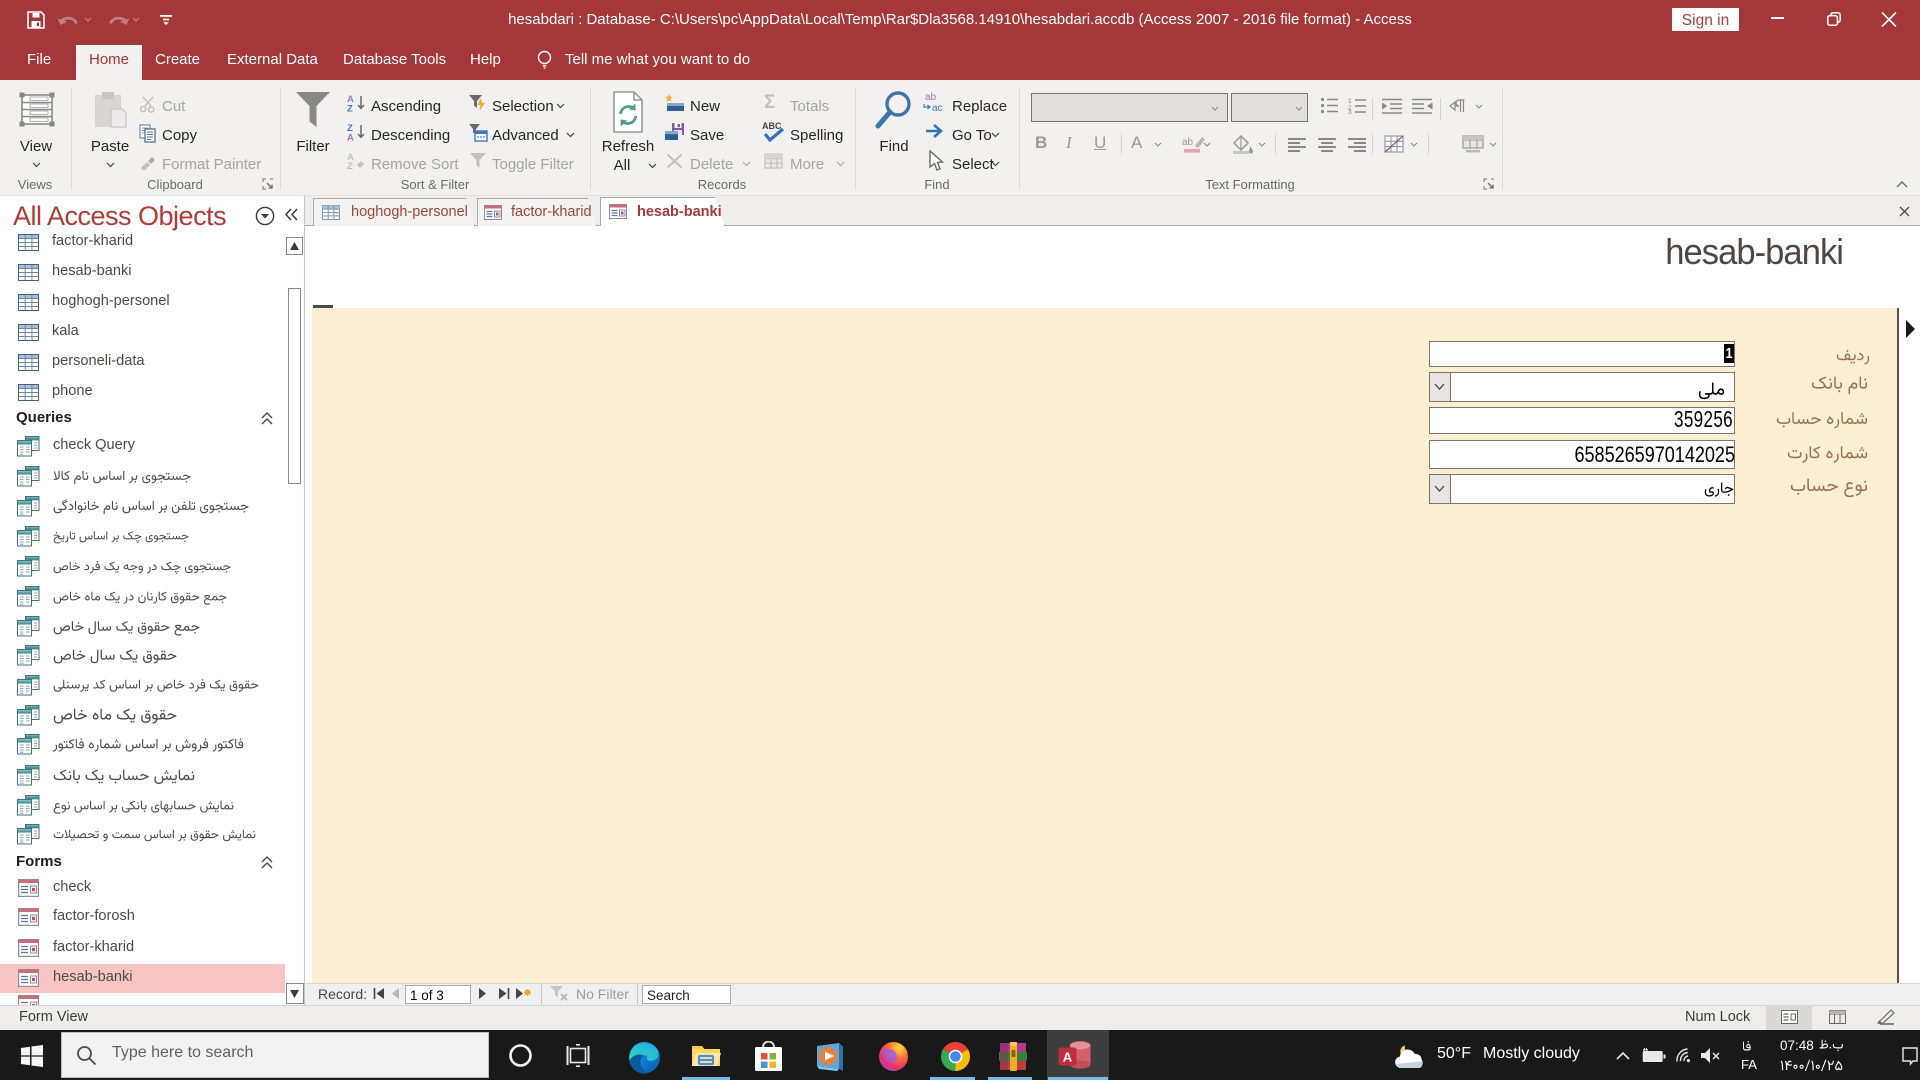 This screenshot has width=1920, height=1080. What do you see at coordinates (937, 107) in the screenshot?
I see `svg-text: ac` at bounding box center [937, 107].